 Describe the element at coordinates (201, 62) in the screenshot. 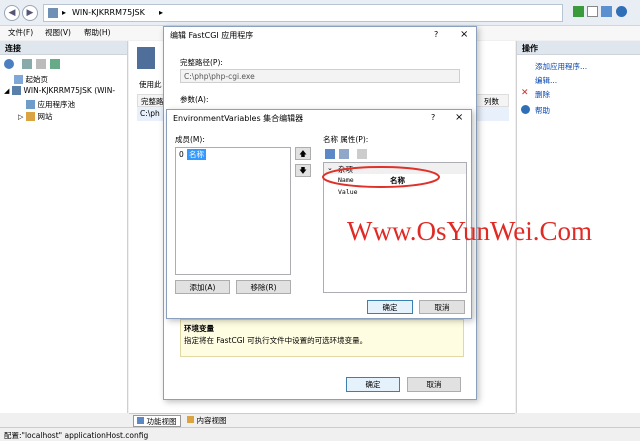

I see `fullpath-label: 完整路径(P):` at that location.